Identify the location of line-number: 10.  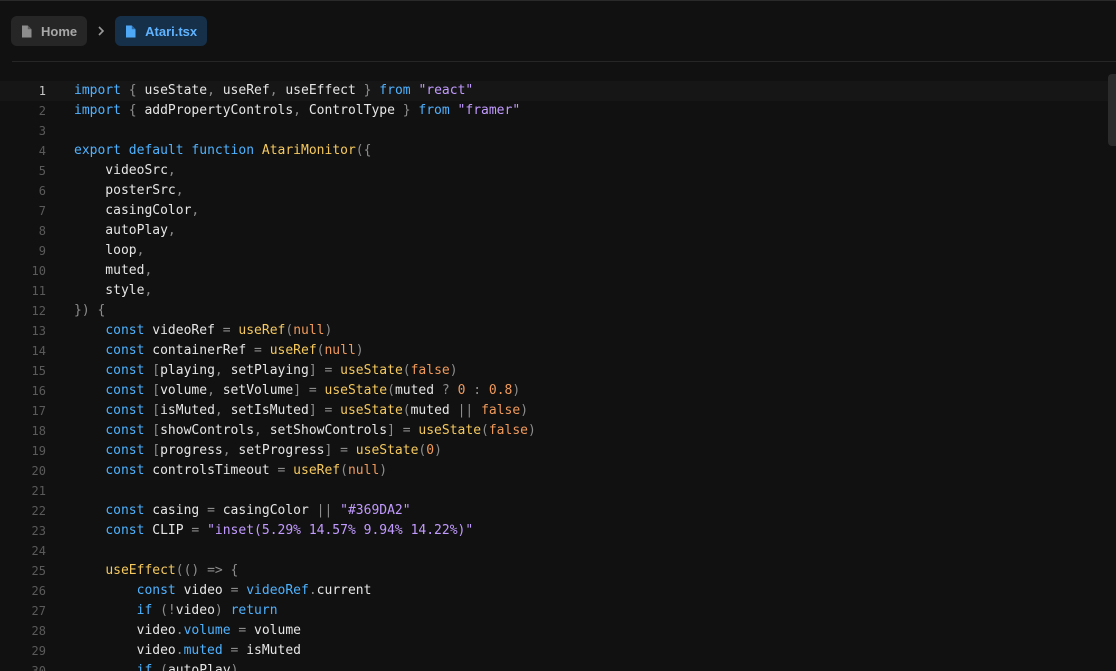
(38, 271).